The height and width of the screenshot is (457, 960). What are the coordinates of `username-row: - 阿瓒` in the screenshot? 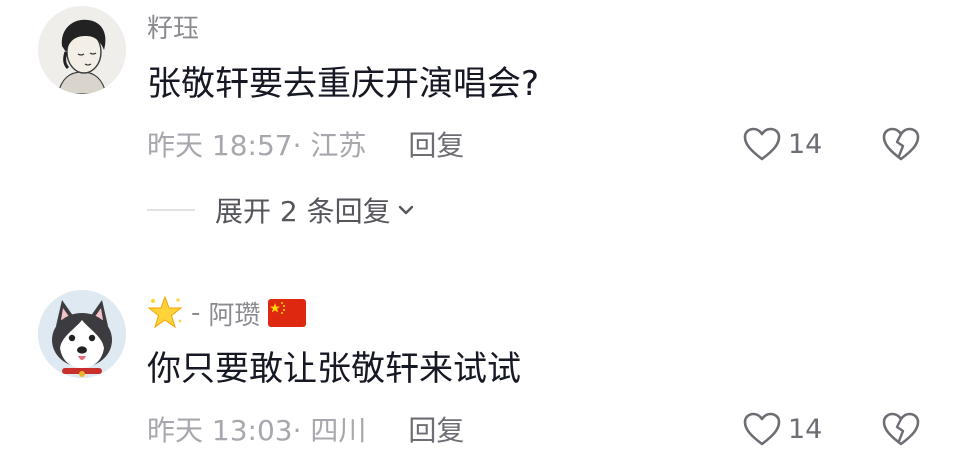 It's located at (227, 313).